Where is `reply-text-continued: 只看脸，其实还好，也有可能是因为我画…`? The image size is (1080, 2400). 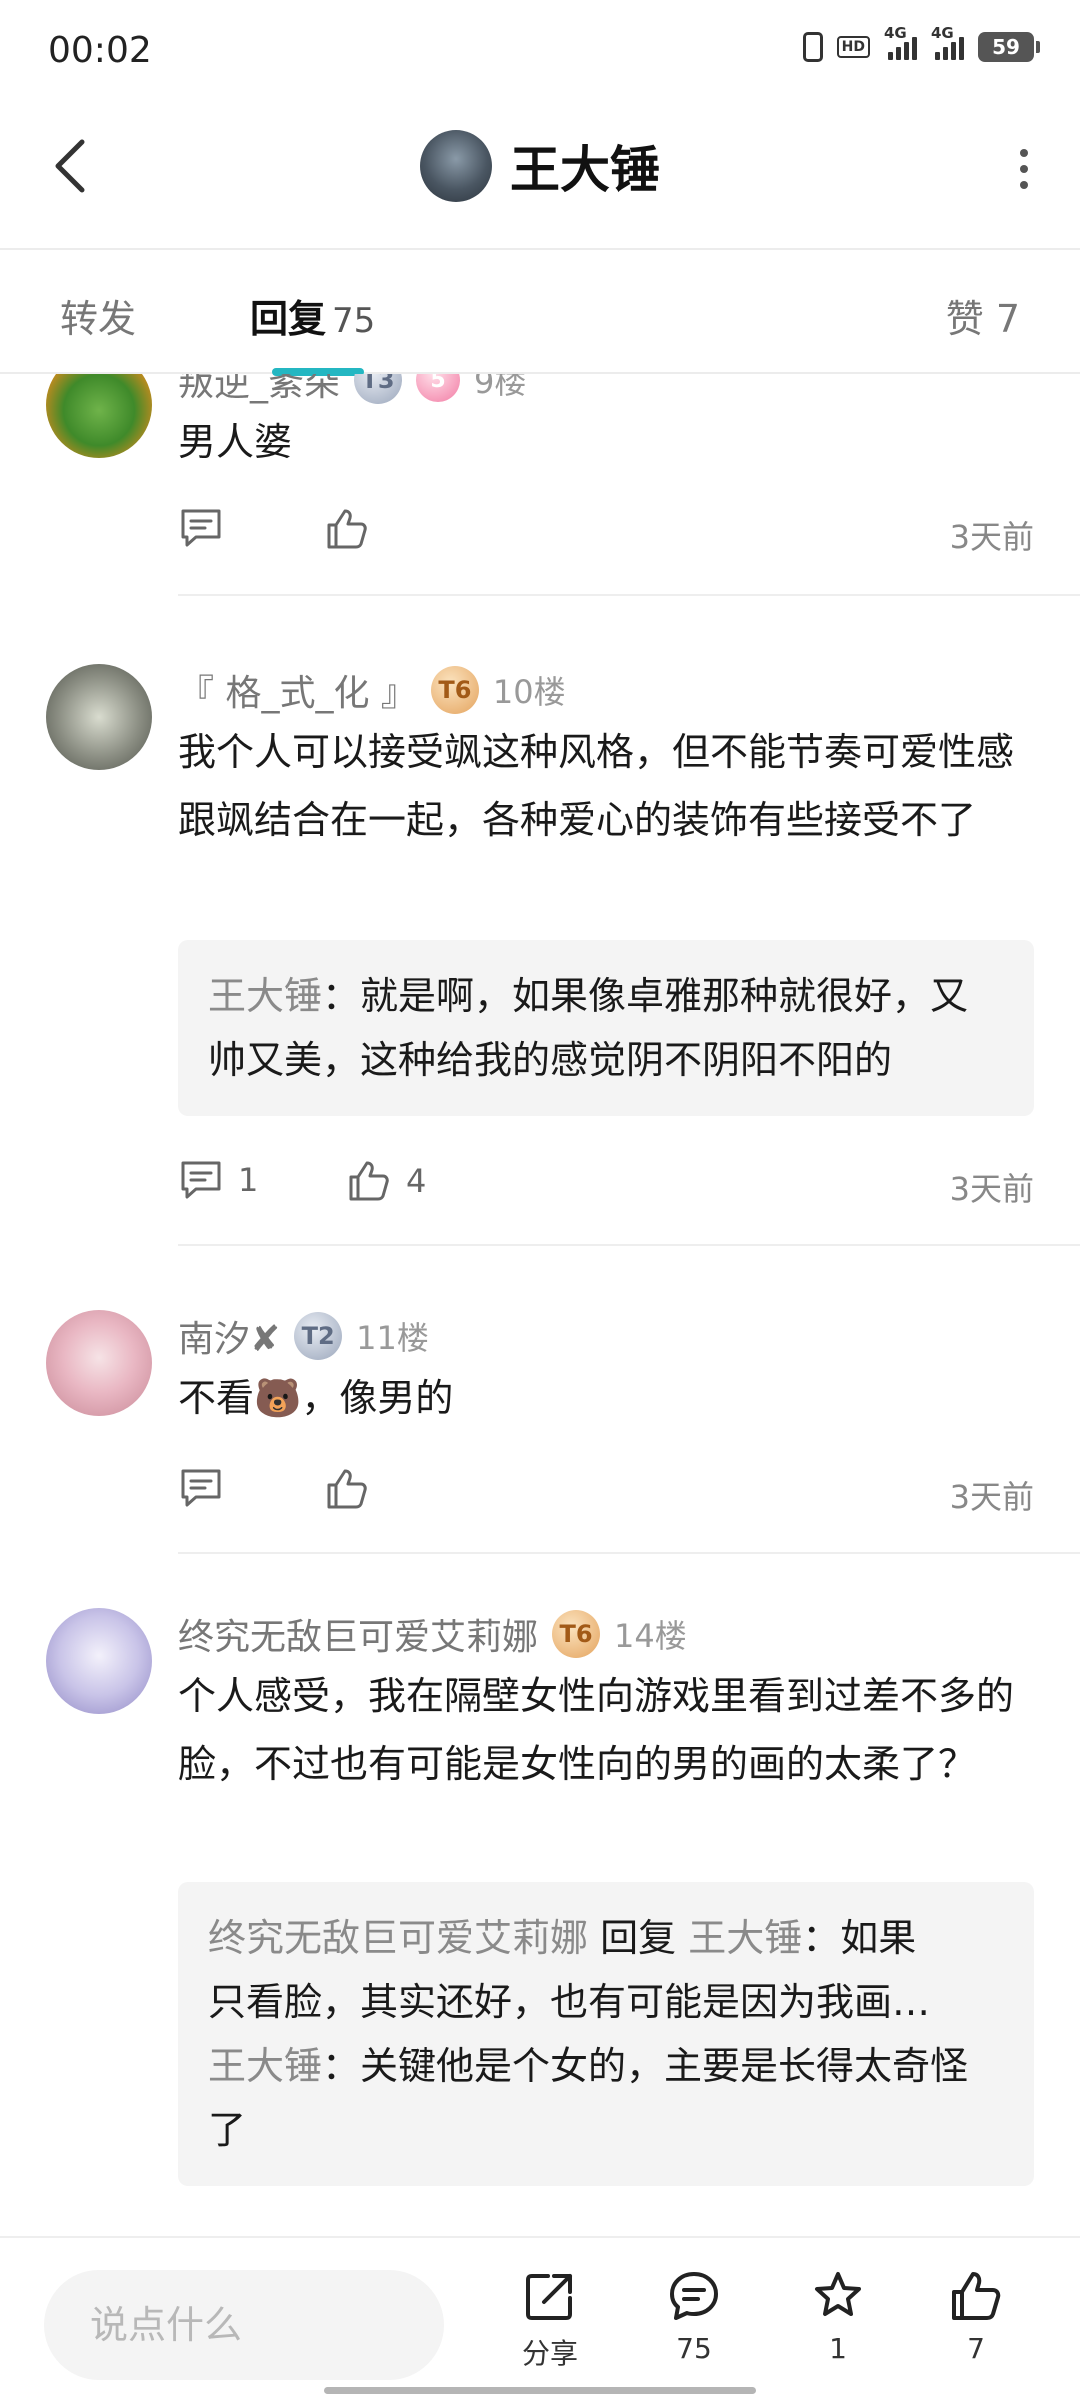 reply-text-continued: 只看脸，其实还好，也有可能是因为我画… is located at coordinates (569, 2002).